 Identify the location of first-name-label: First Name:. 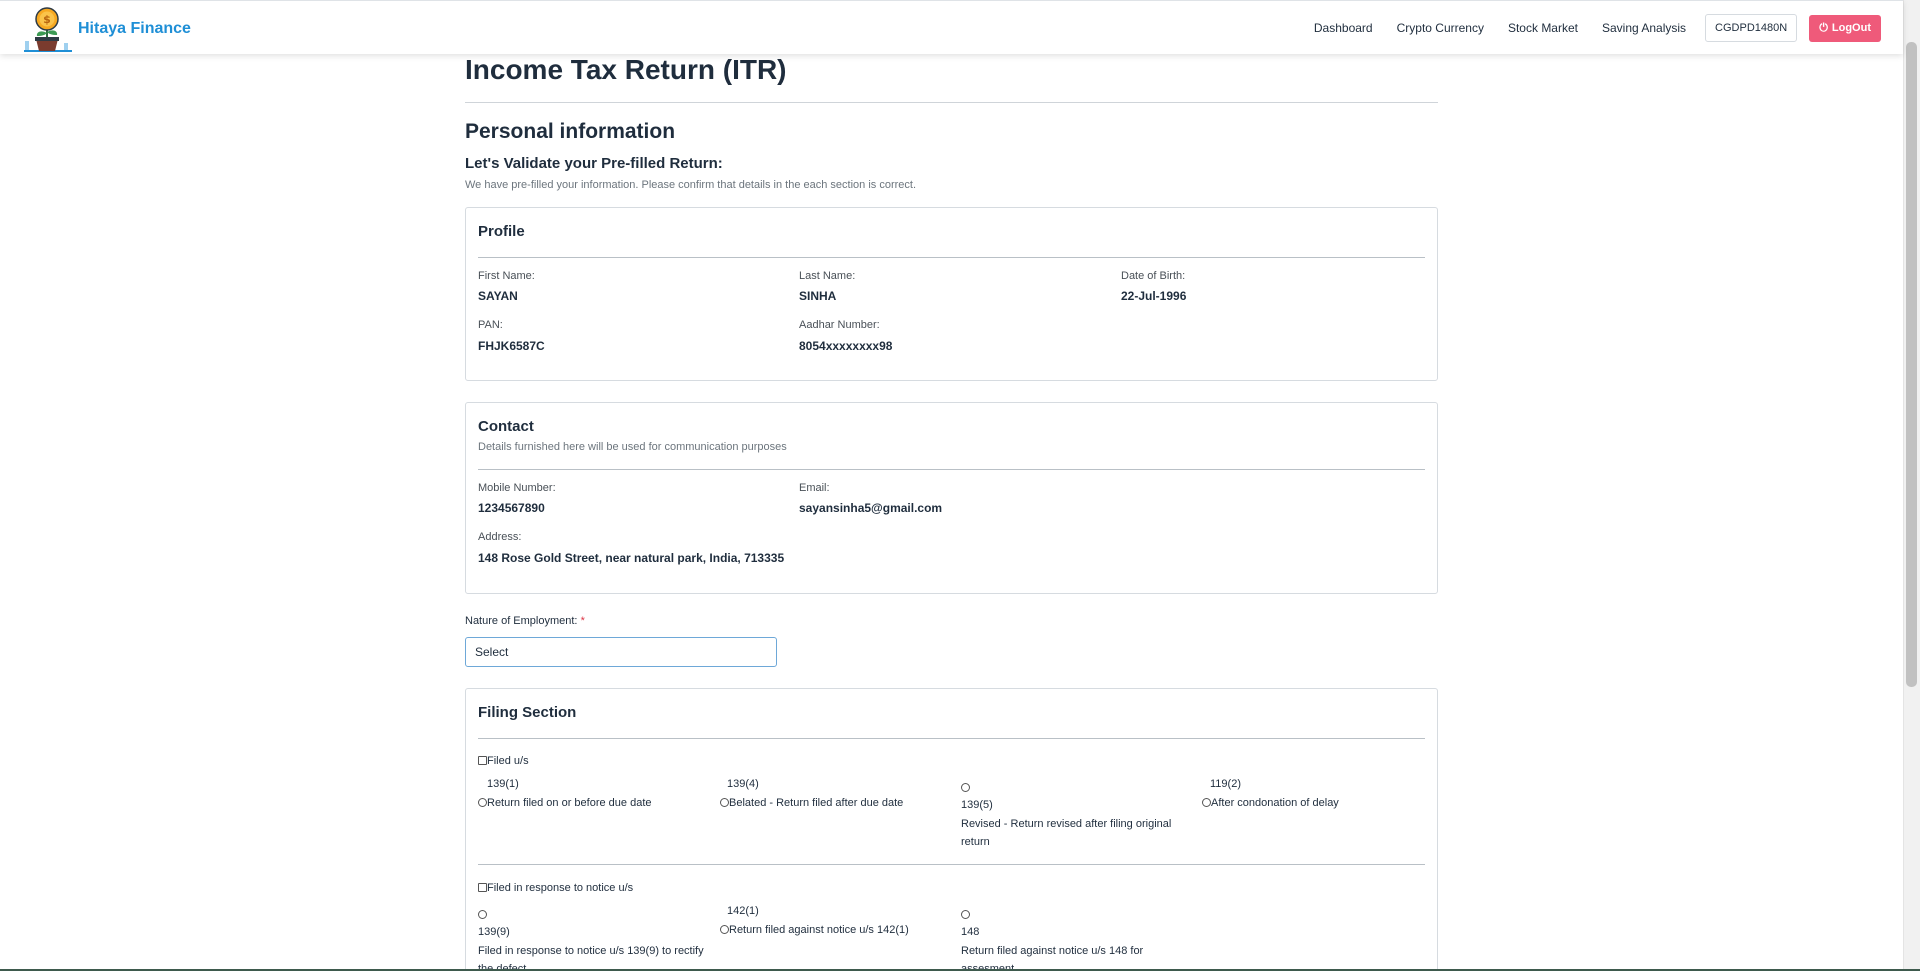
(506, 276).